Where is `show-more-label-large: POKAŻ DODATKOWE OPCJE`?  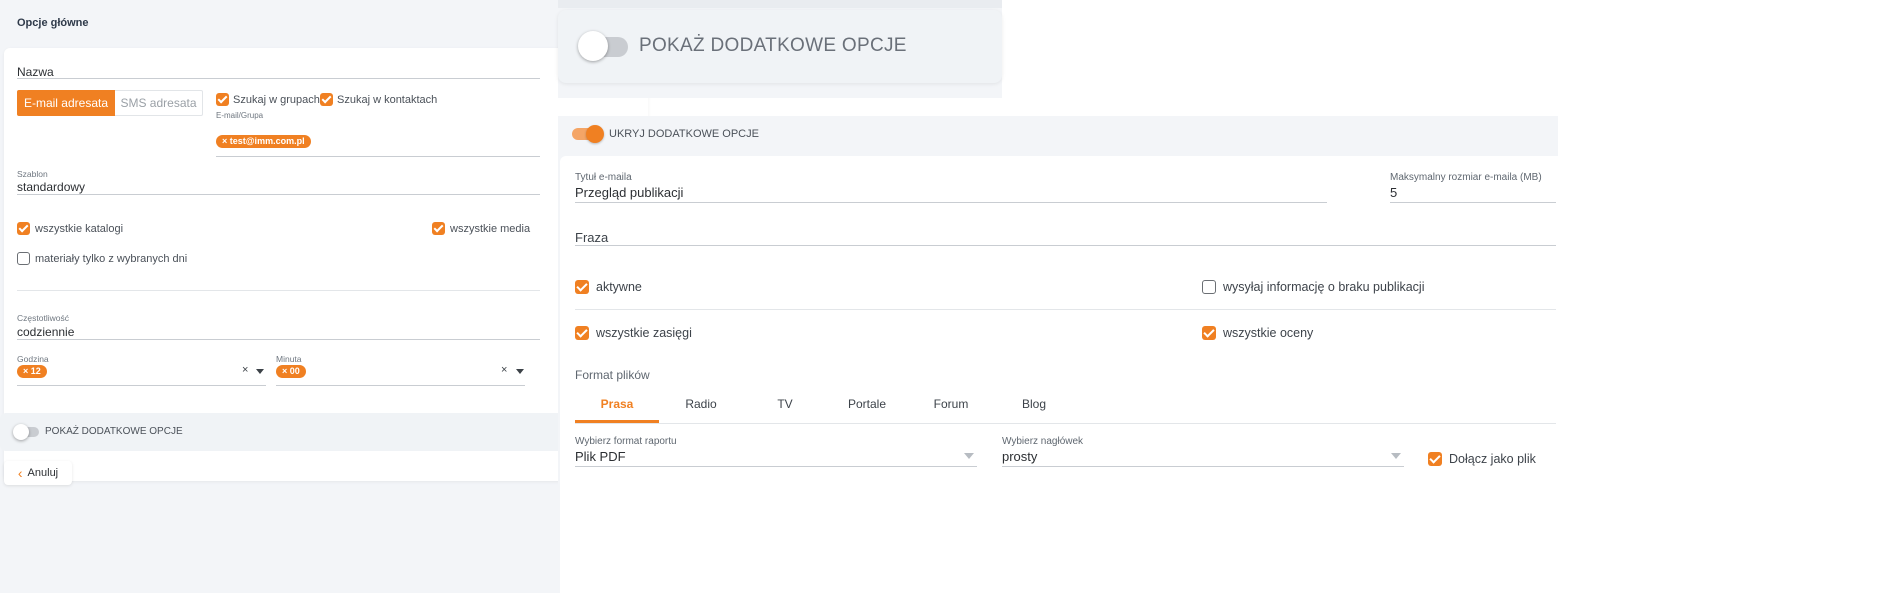
show-more-label-large: POKAŻ DODATKOWE OPCJE is located at coordinates (773, 45).